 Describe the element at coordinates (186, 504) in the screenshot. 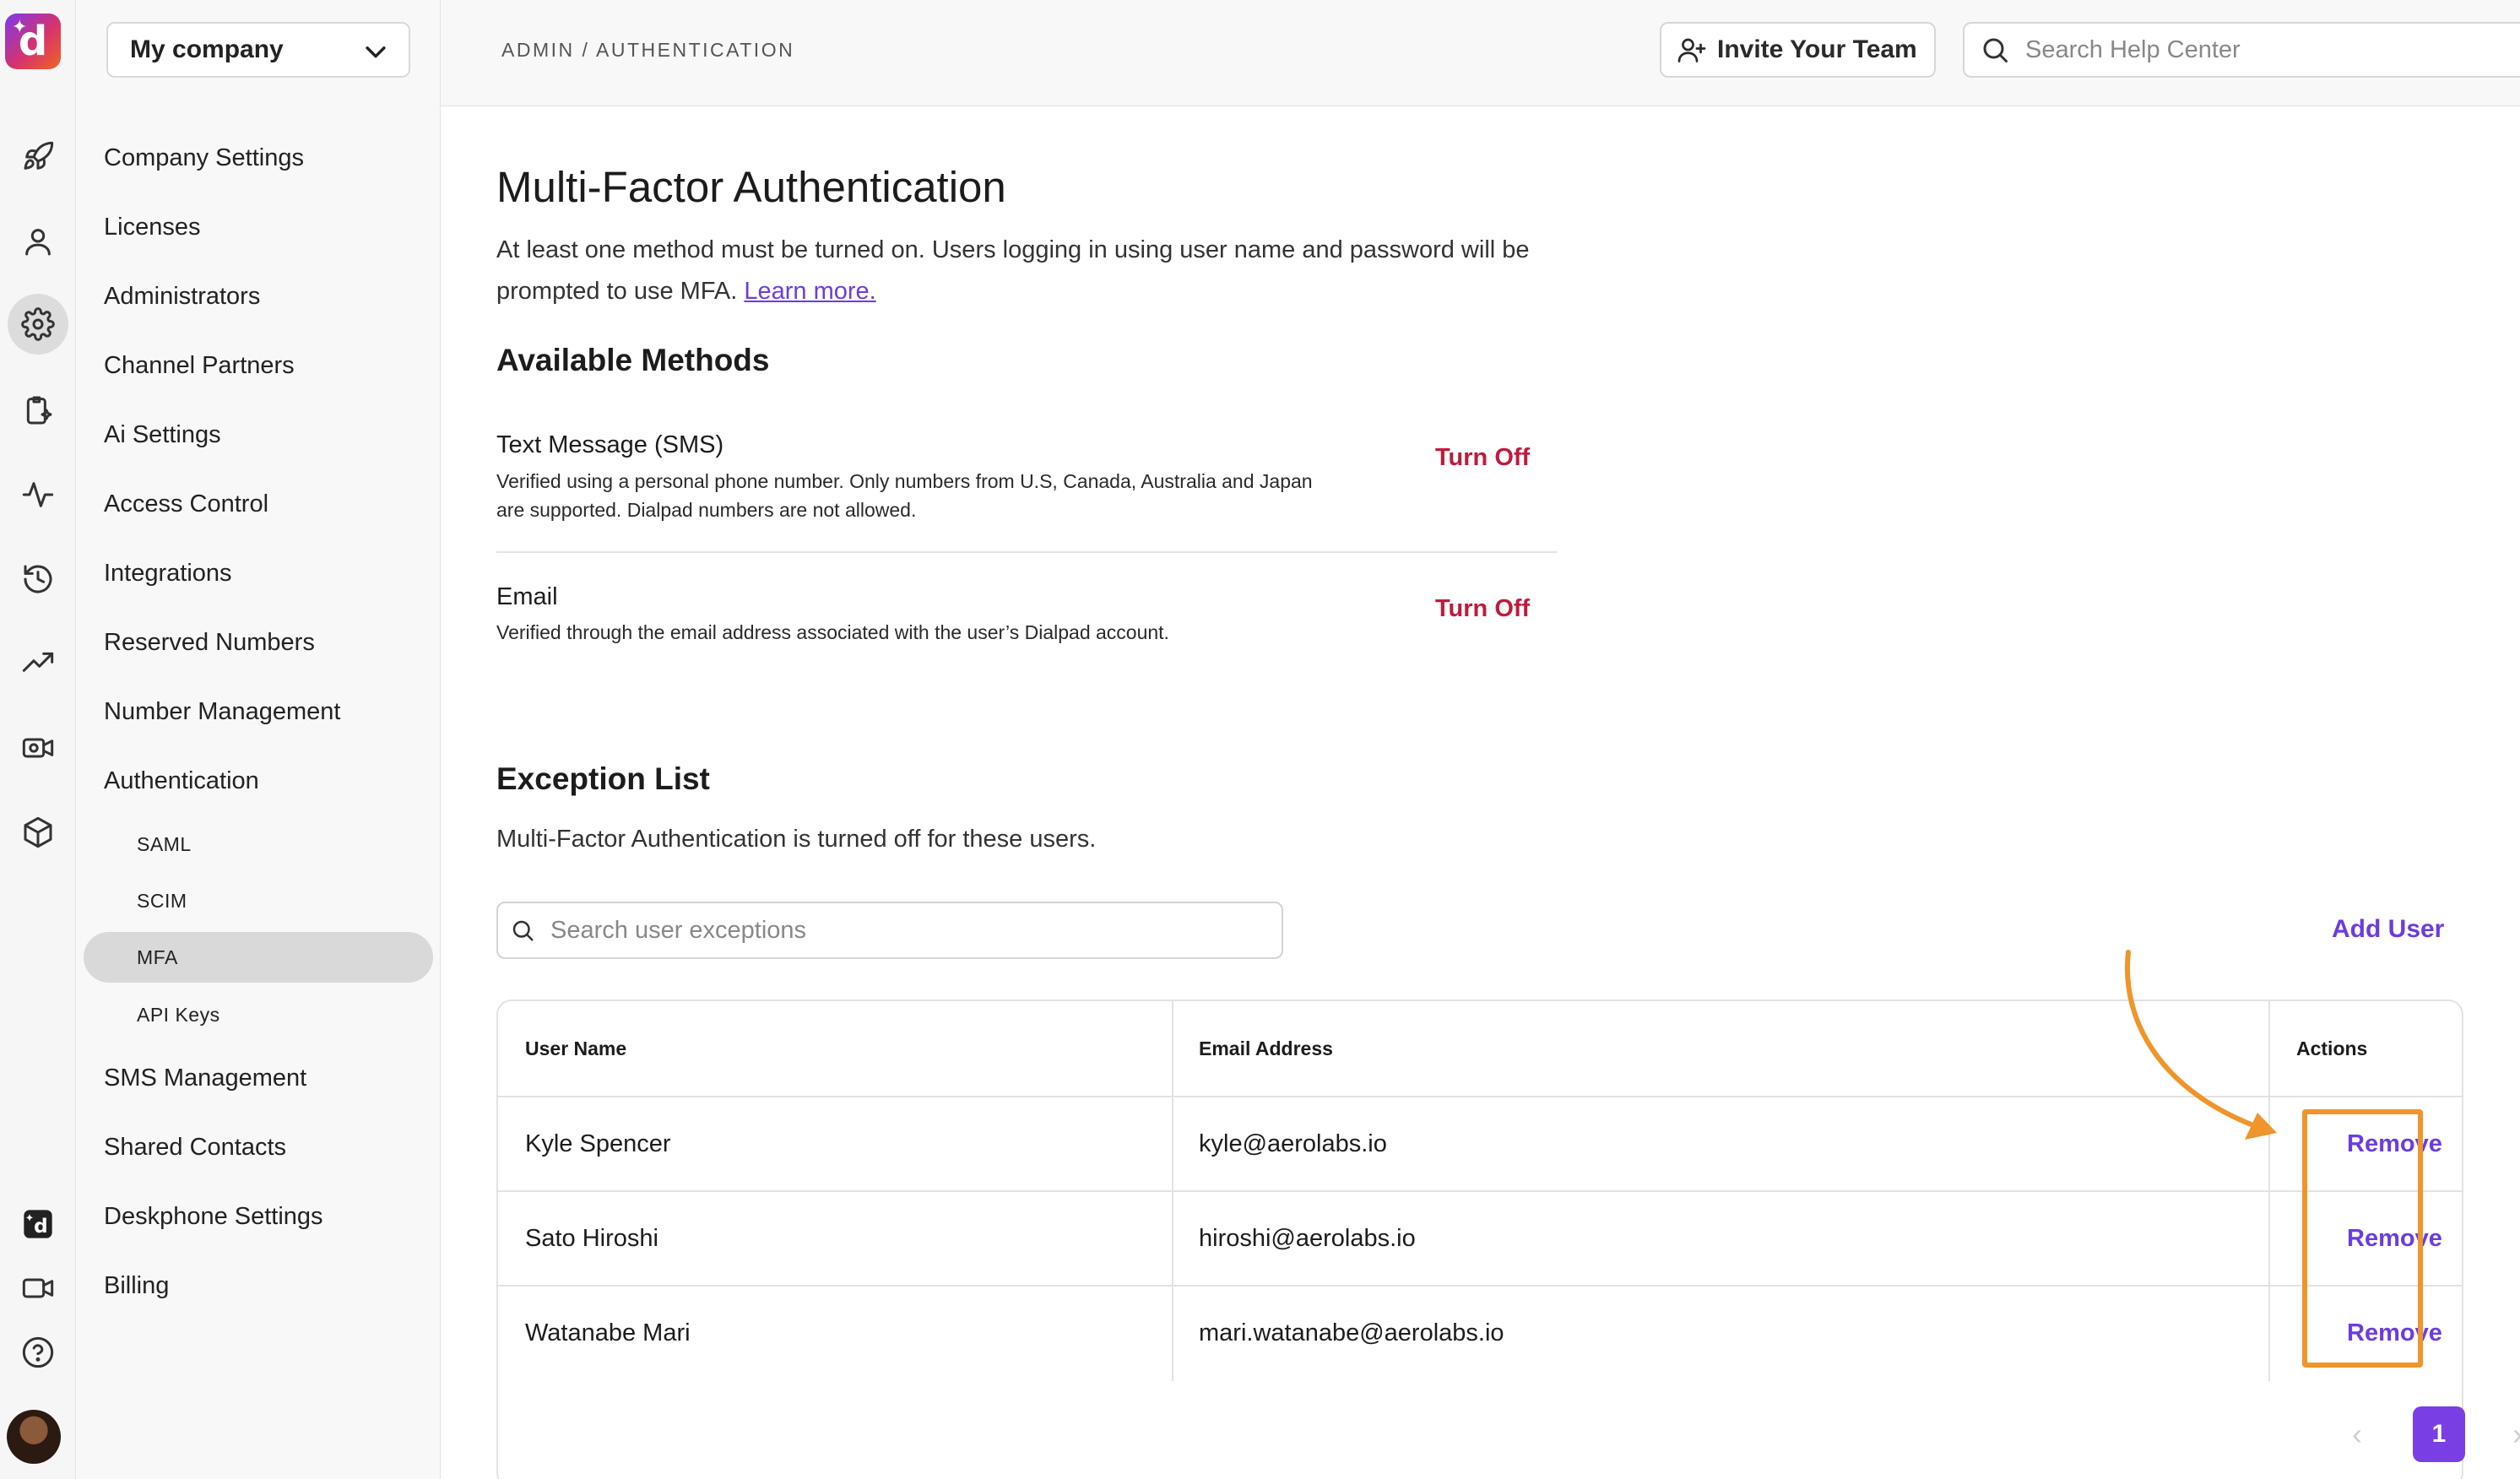

I see `sidebar-item-access-control: Access Control` at that location.